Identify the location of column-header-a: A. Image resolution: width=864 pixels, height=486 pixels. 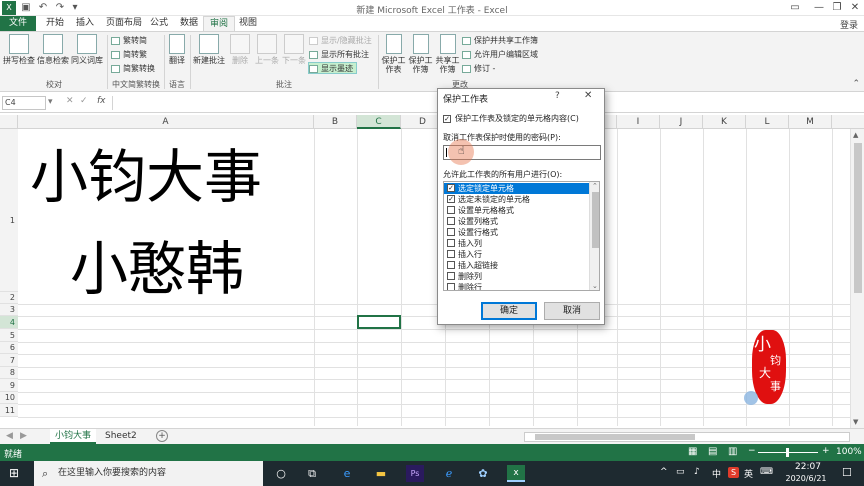
(166, 122).